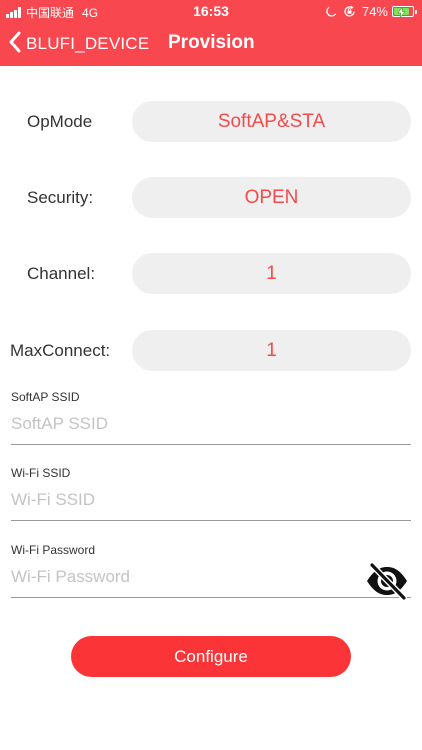 This screenshot has height=750, width=422. I want to click on security-row: Security: OPEN, so click(211, 198).